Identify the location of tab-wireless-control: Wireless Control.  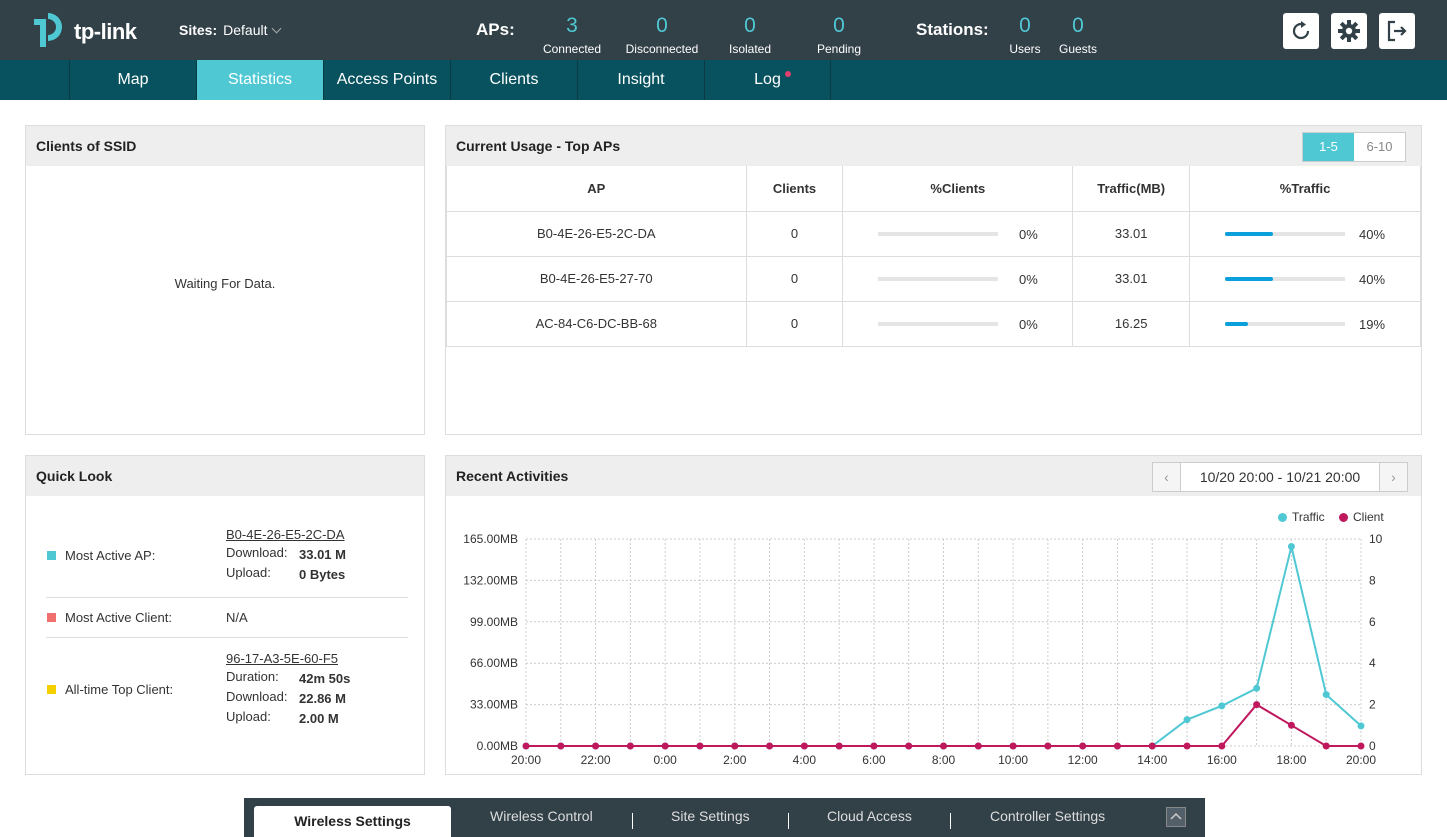
(541, 816).